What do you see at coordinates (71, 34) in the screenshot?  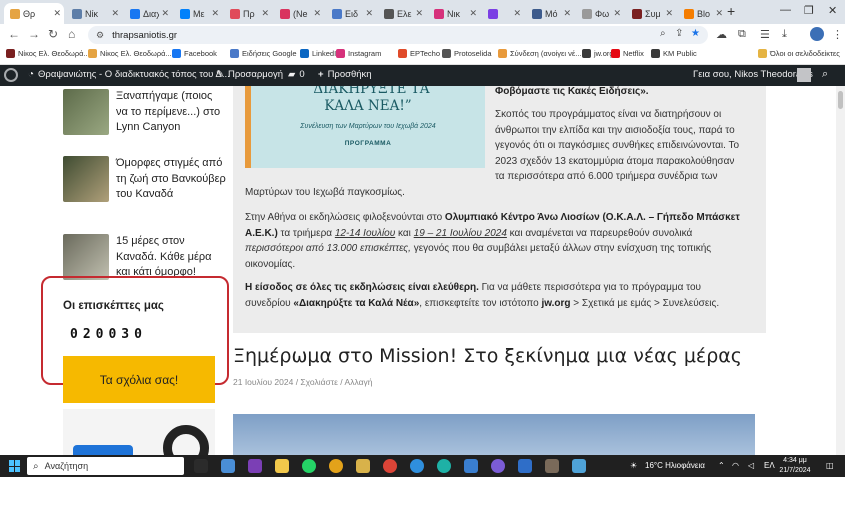 I see `home-icon: ⌂` at bounding box center [71, 34].